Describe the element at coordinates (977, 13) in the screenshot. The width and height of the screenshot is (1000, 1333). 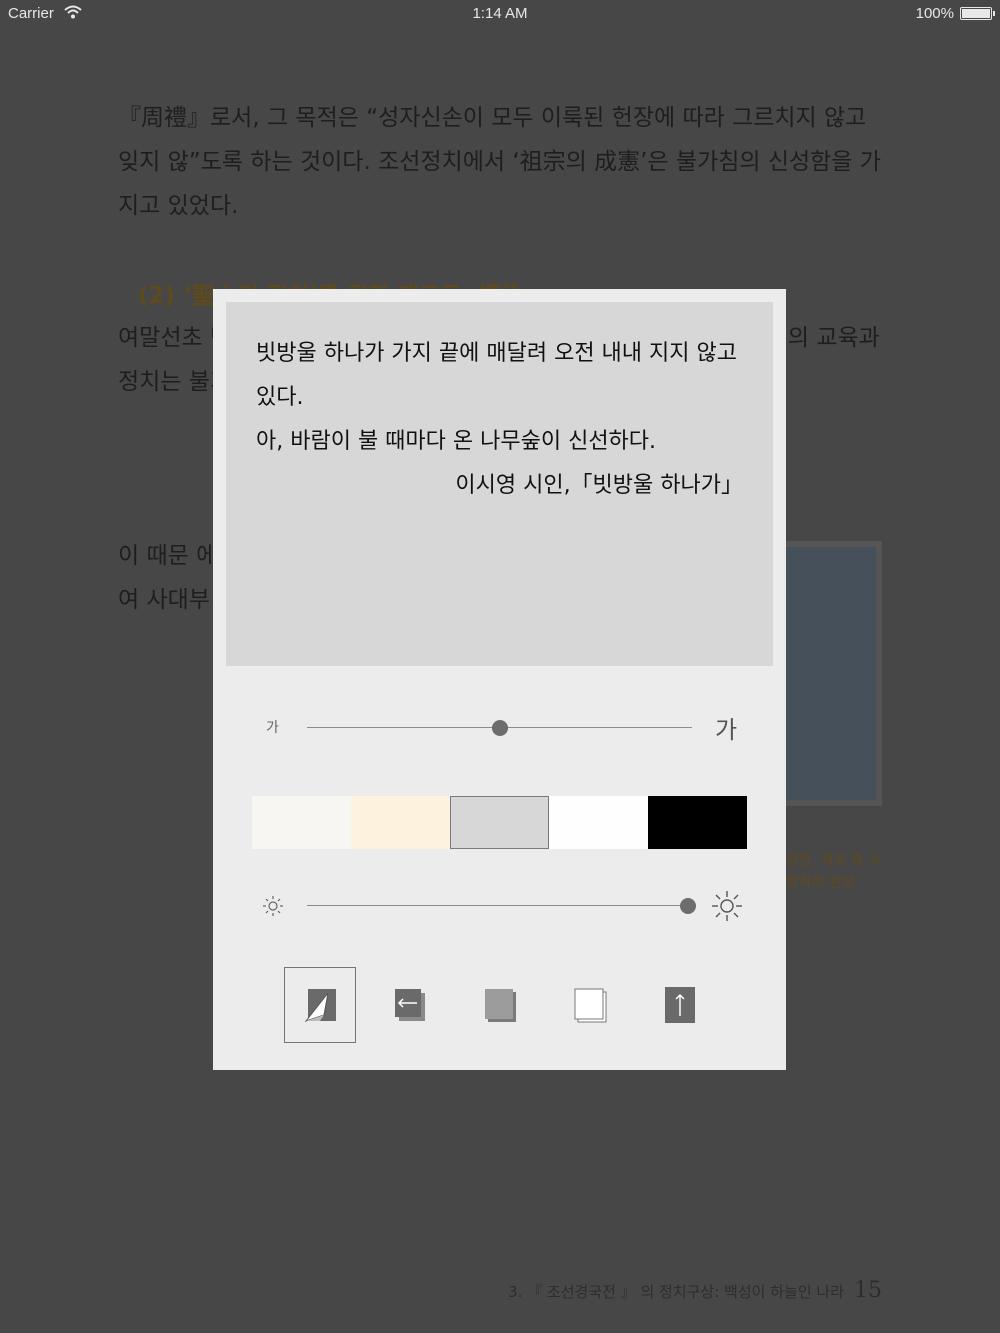
I see `battery-icon` at that location.